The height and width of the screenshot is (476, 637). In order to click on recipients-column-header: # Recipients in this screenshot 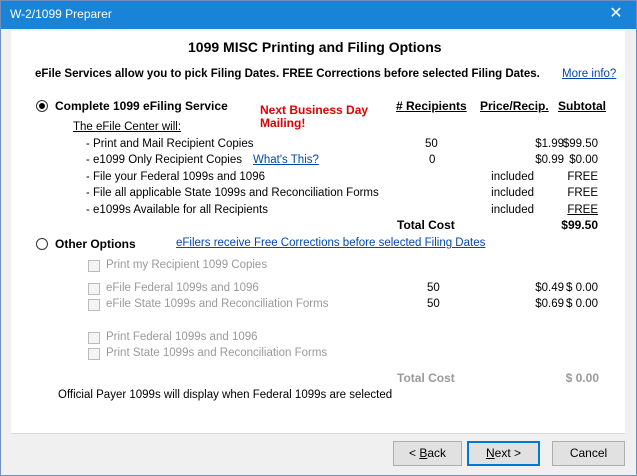, I will do `click(431, 106)`.